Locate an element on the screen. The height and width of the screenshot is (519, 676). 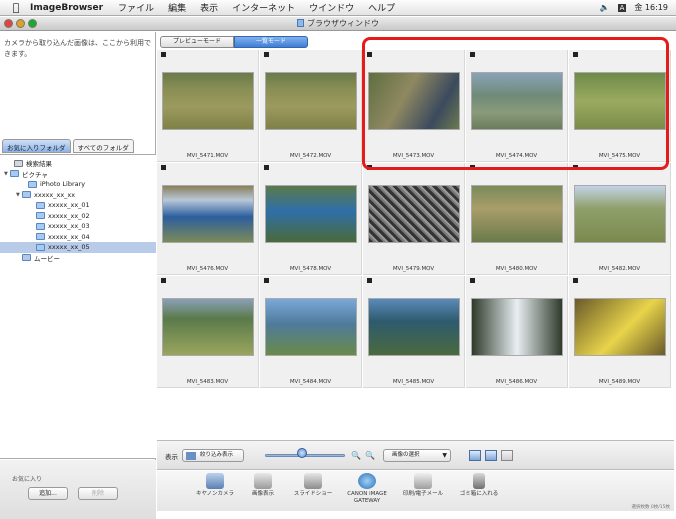
thumbnail-size-slider is located at coordinates (305, 455).